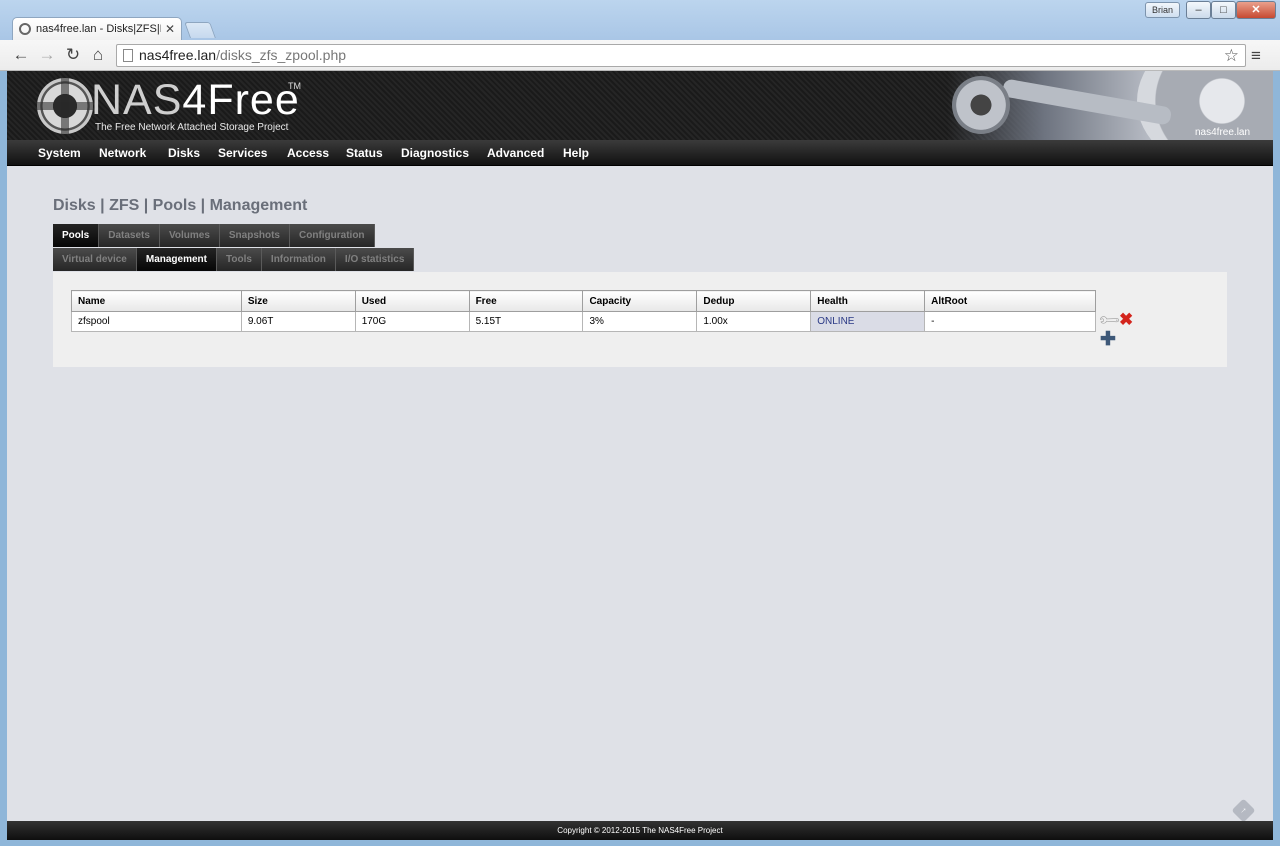 The image size is (1280, 846). Describe the element at coordinates (254, 235) in the screenshot. I see `tab-snapshots: Snapshots` at that location.